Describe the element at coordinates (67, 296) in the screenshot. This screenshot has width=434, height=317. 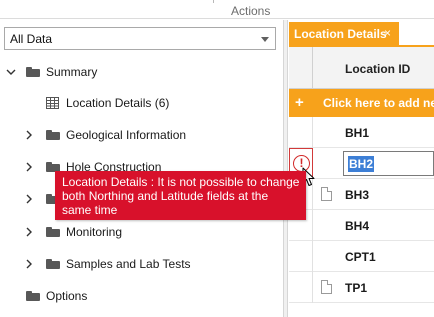
I see `tree-item-label: Options` at that location.